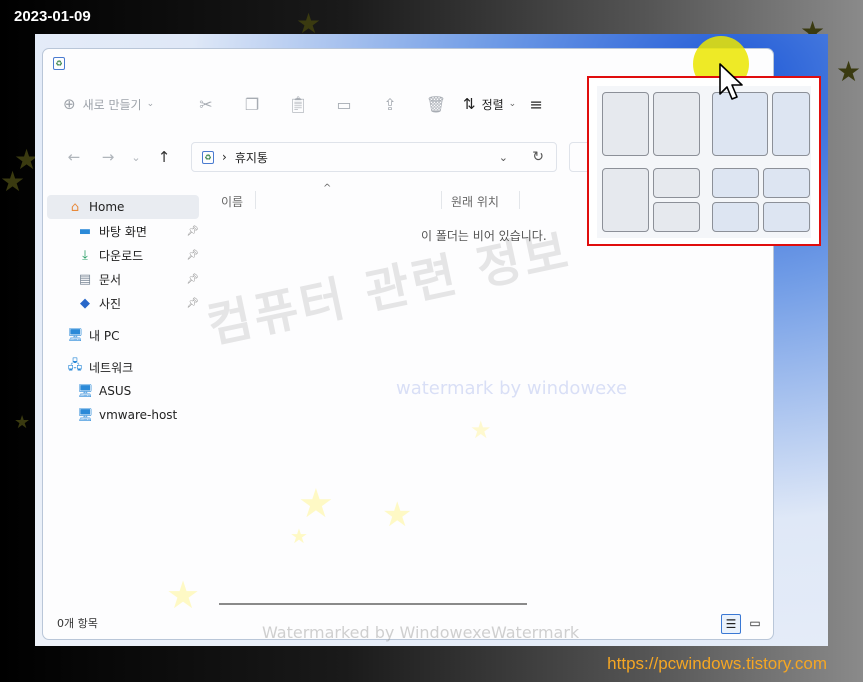  What do you see at coordinates (436, 104) in the screenshot?
I see `delete-icon: 🗑︎` at bounding box center [436, 104].